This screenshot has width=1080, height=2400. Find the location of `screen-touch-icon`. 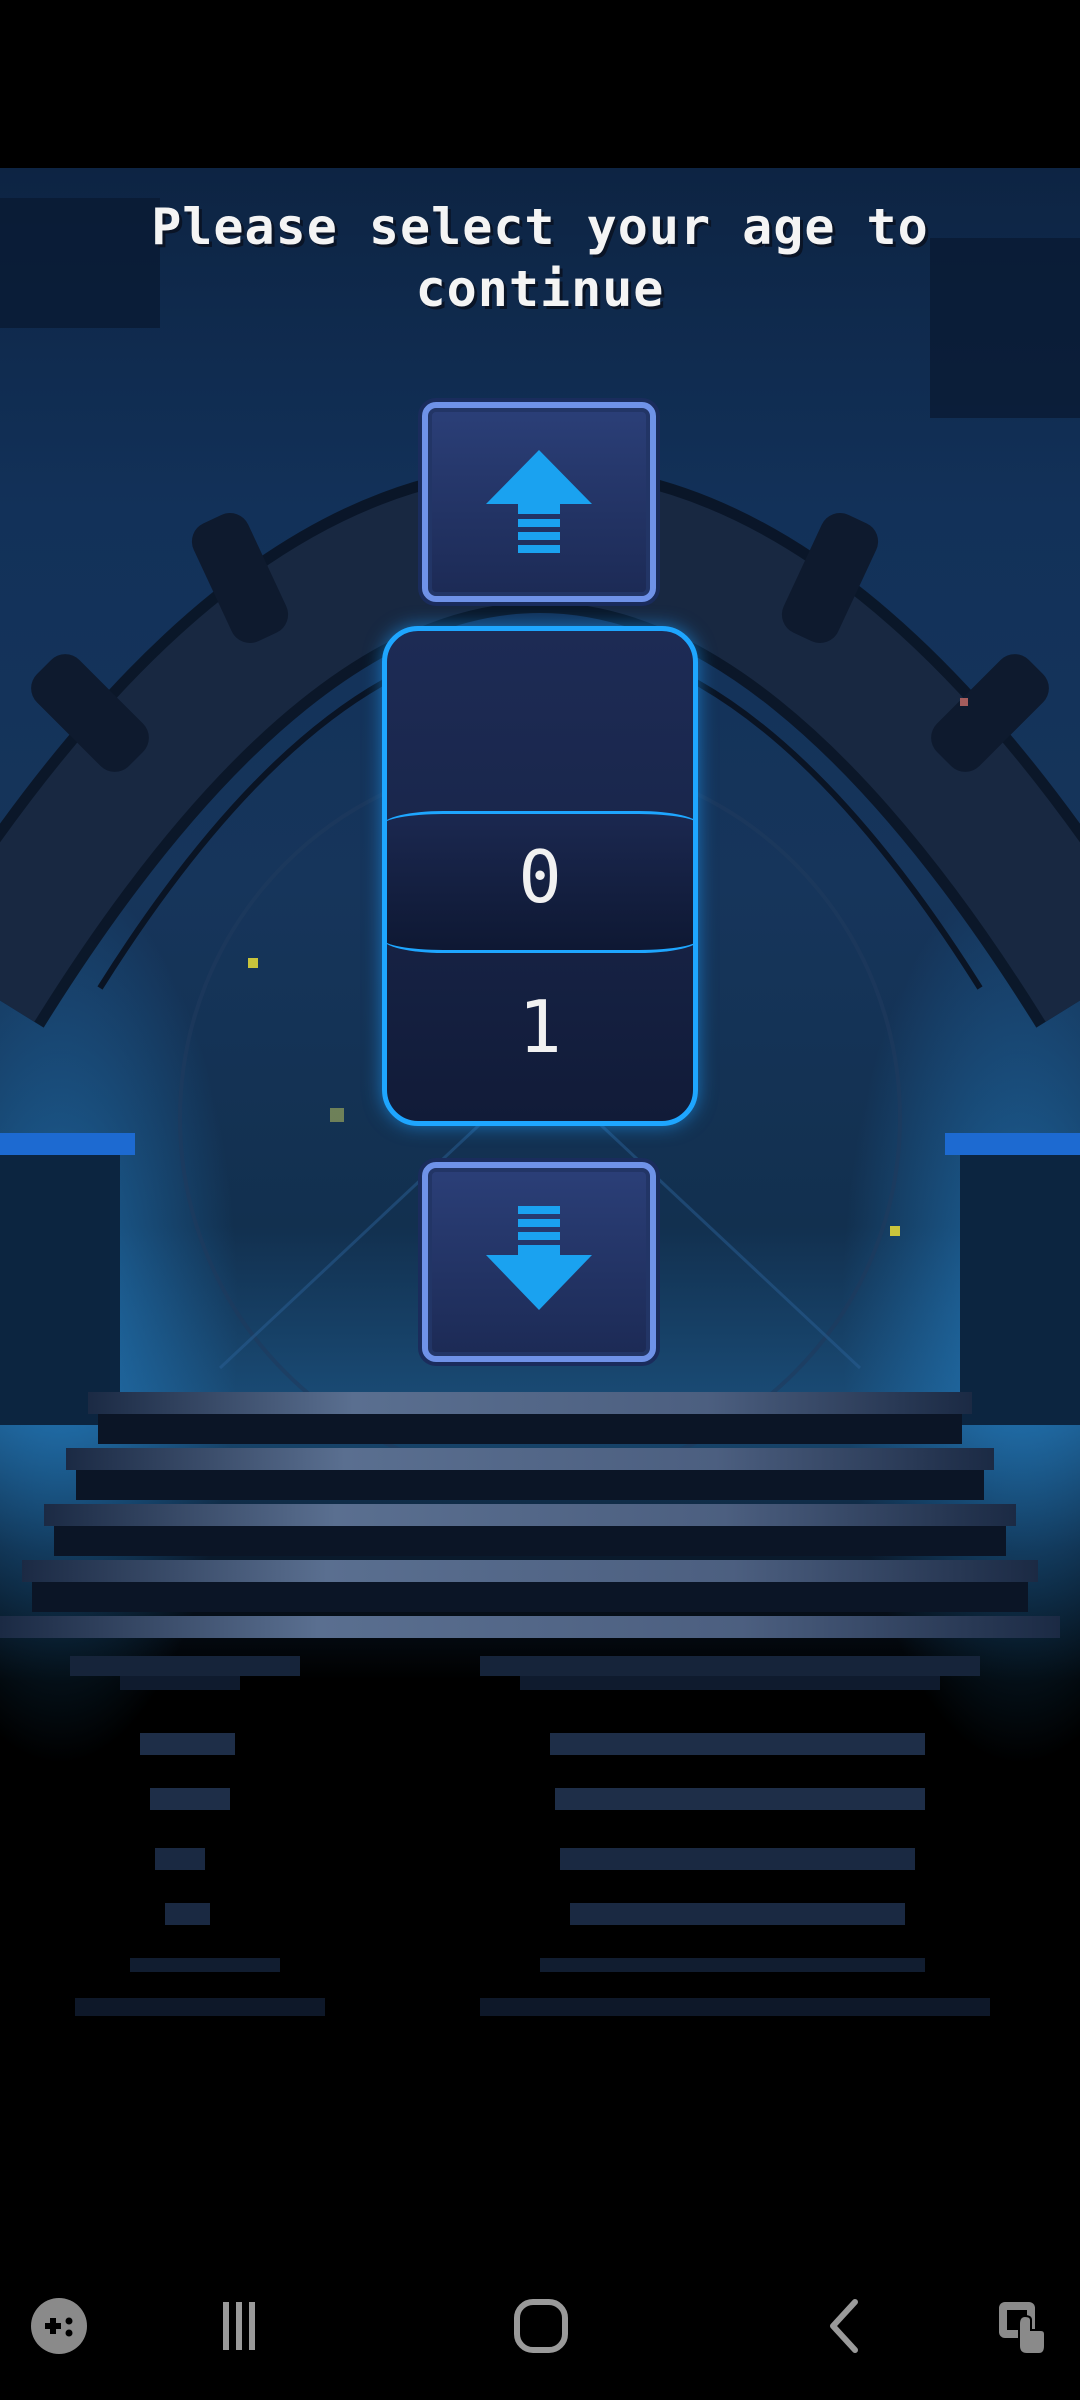

screen-touch-icon is located at coordinates (1022, 2328).